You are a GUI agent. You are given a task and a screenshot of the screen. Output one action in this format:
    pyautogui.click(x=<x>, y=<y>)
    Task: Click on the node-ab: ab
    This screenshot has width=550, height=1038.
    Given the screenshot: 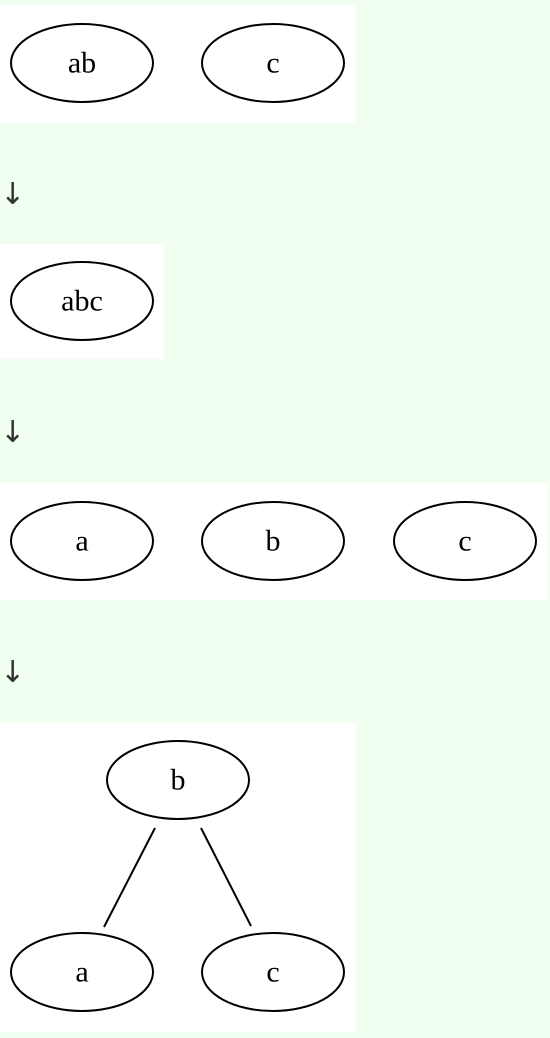 What is the action you would take?
    pyautogui.click(x=82, y=63)
    